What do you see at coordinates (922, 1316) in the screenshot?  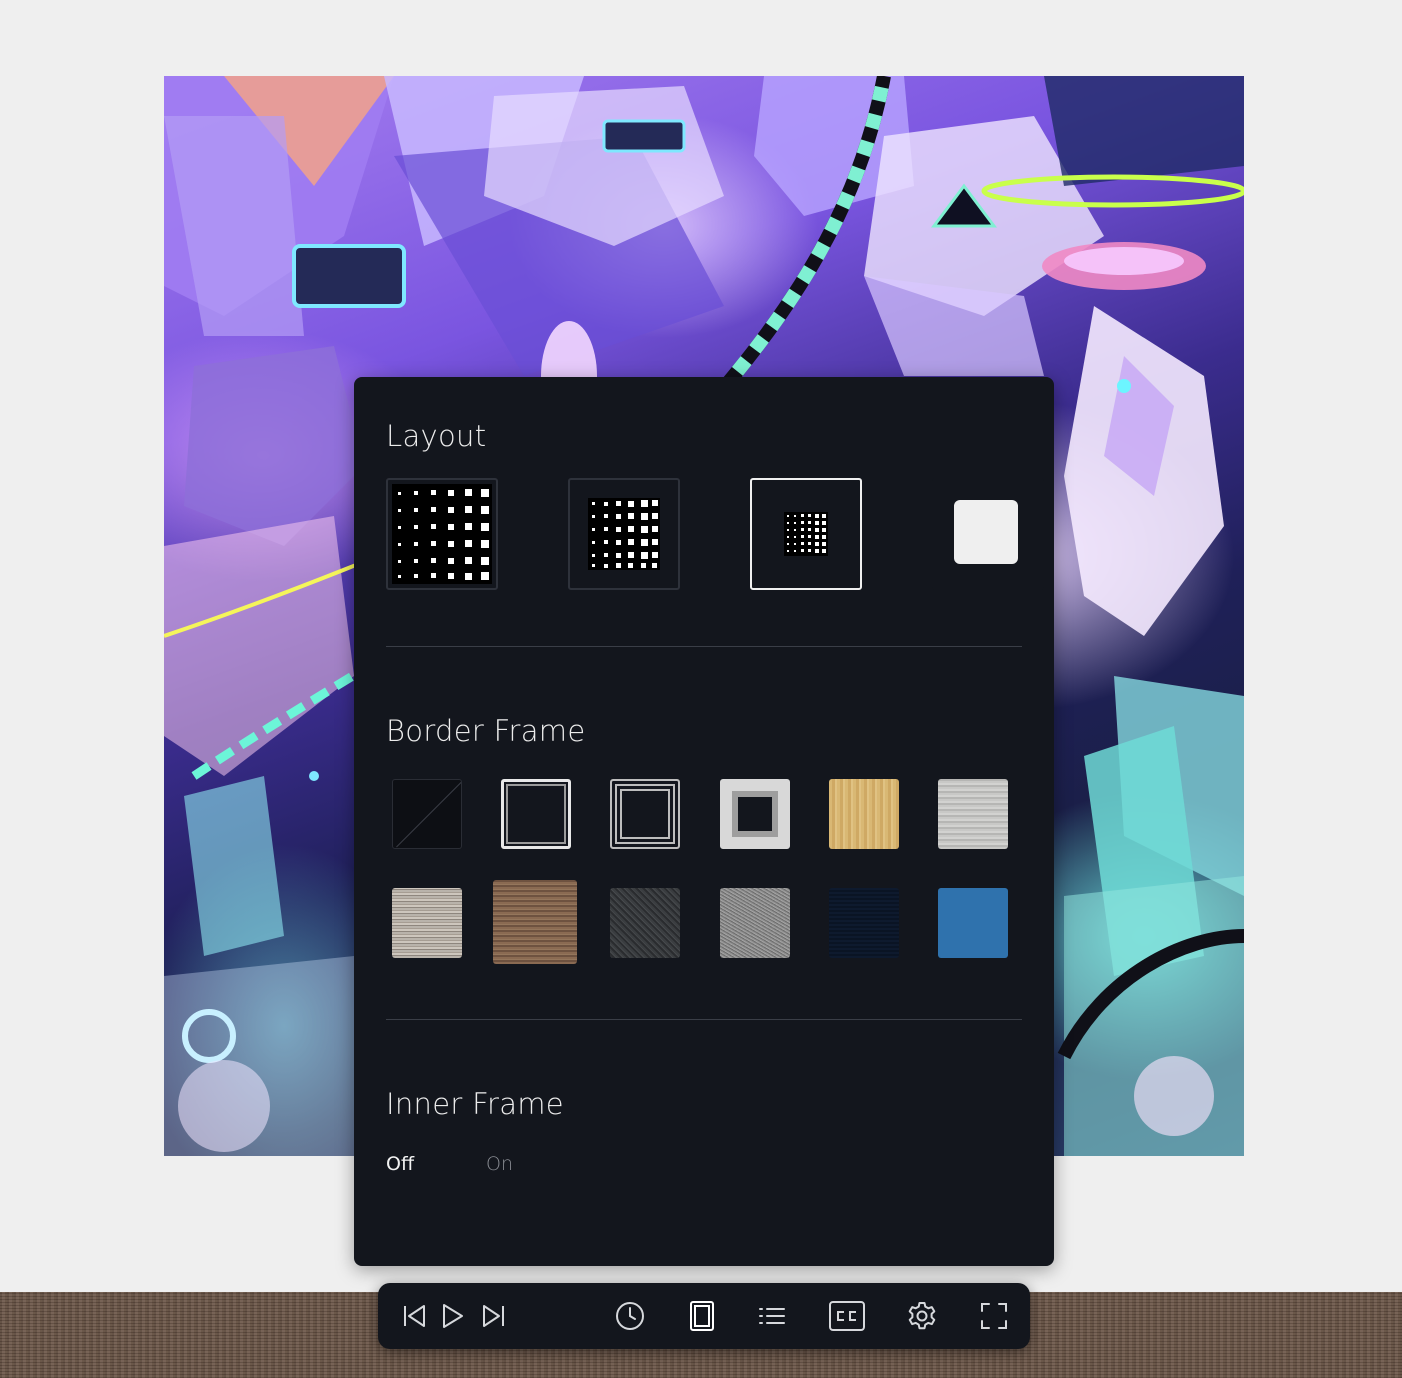 I see `settings-icon` at bounding box center [922, 1316].